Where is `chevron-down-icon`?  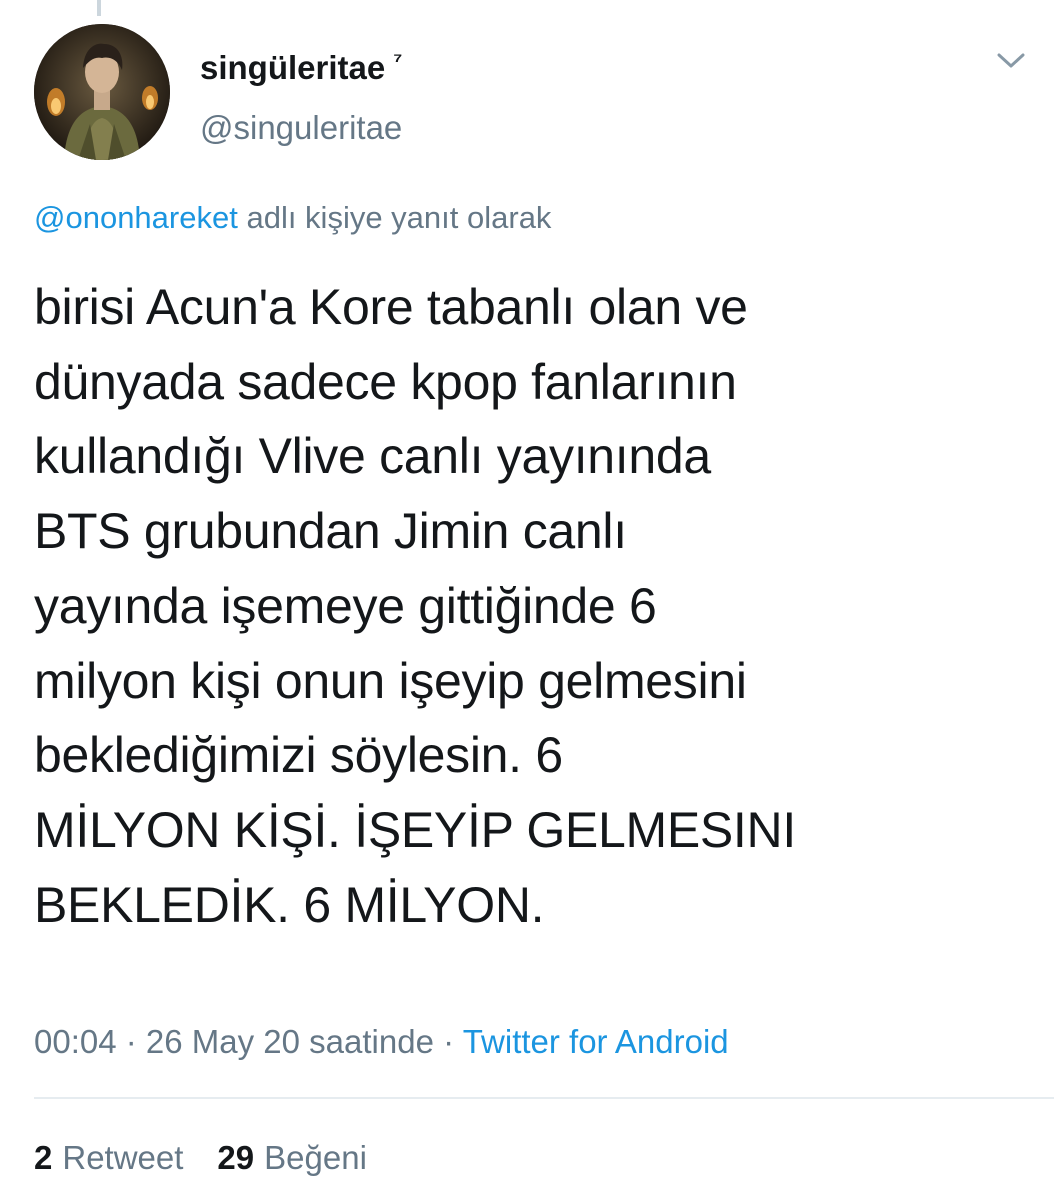 chevron-down-icon is located at coordinates (1011, 60).